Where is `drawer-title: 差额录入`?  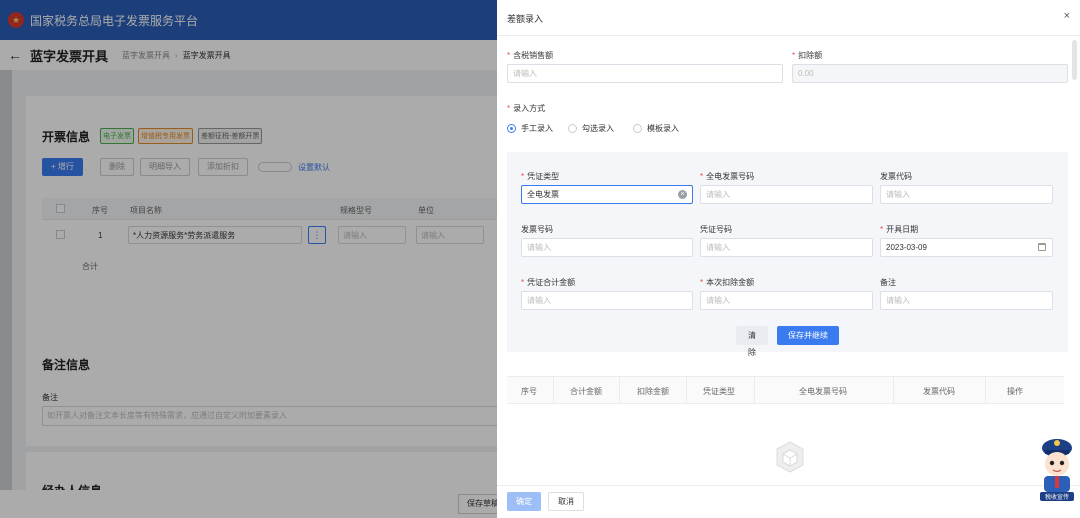
drawer-title: 差额录入 is located at coordinates (525, 19).